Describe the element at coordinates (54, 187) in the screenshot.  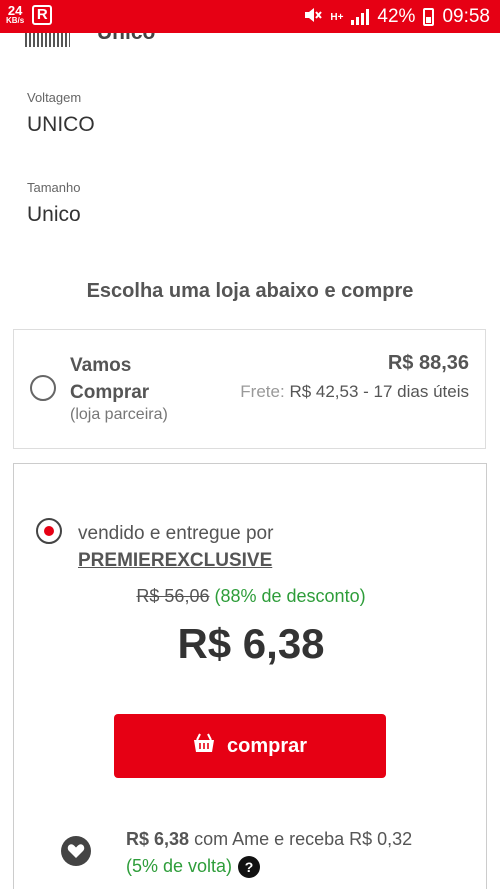
I see `attribute-label-tamanho: Tamanho` at that location.